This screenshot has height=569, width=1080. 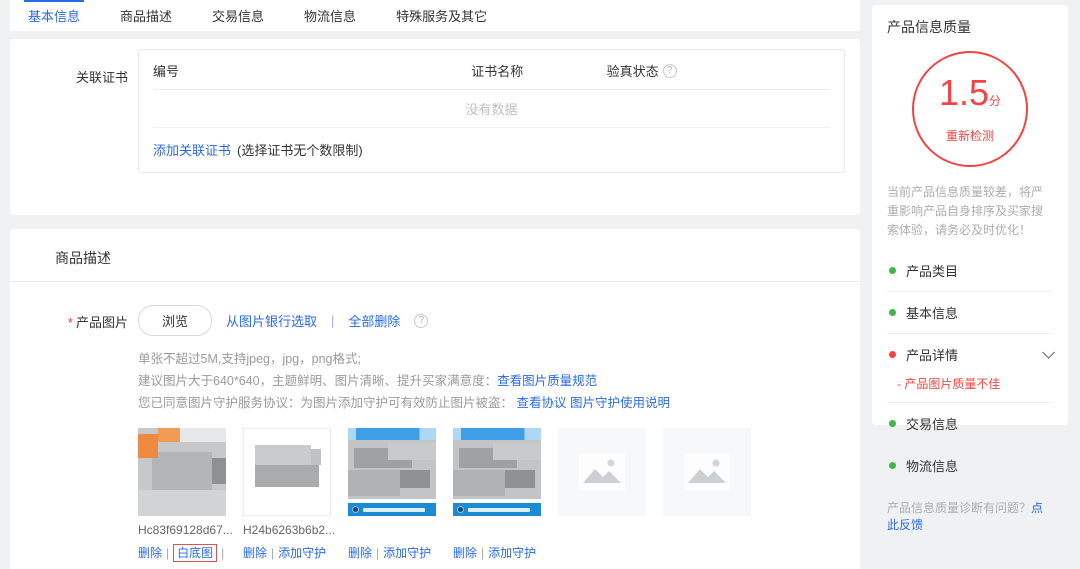 What do you see at coordinates (632, 71) in the screenshot?
I see `column-header-verify-status-label: 验真状态` at bounding box center [632, 71].